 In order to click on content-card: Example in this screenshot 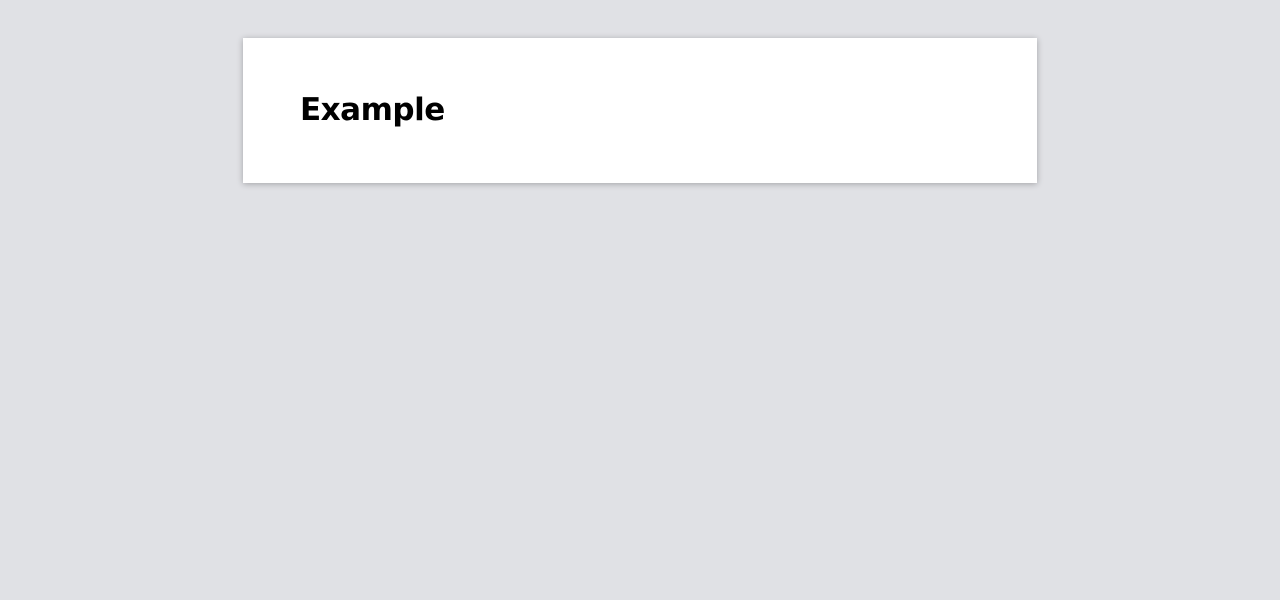, I will do `click(640, 110)`.